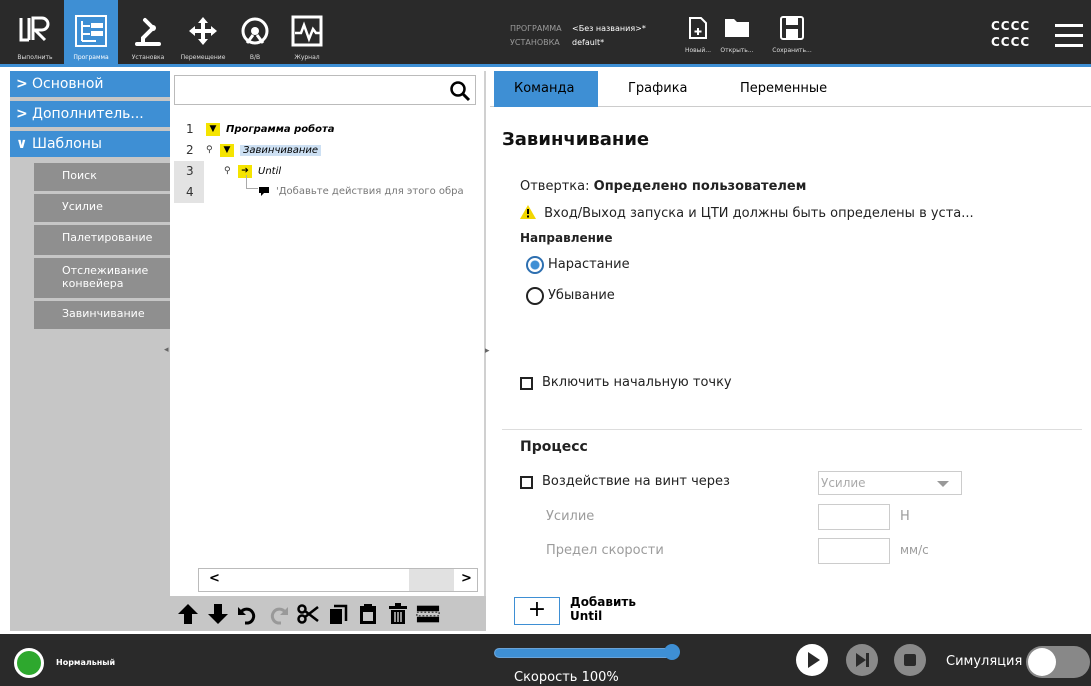 This screenshot has height=686, width=1091. What do you see at coordinates (526, 383) in the screenshot?
I see `include-start-checkbox` at bounding box center [526, 383].